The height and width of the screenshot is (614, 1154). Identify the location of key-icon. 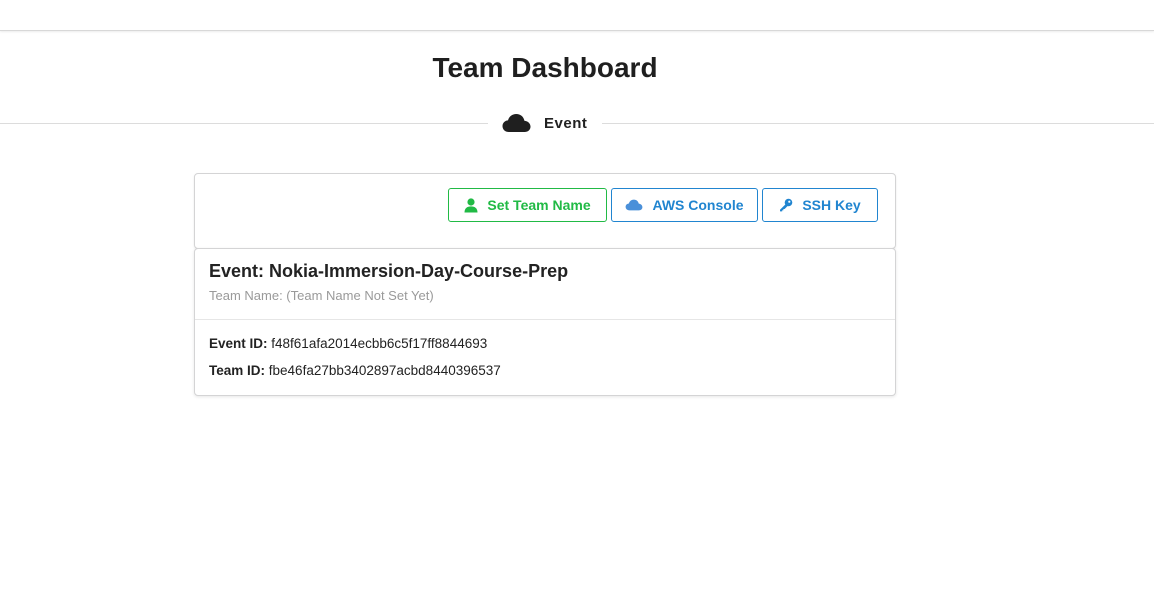
(786, 205).